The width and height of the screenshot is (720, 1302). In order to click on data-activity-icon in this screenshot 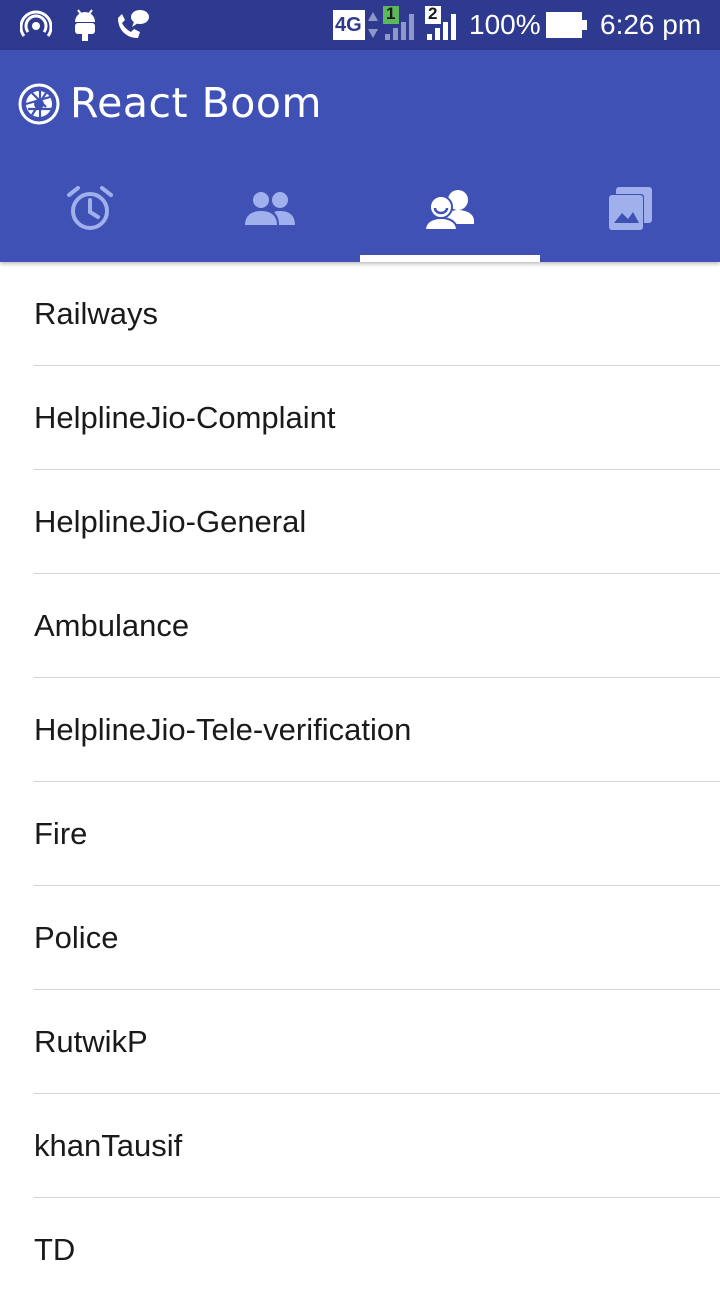, I will do `click(373, 27)`.